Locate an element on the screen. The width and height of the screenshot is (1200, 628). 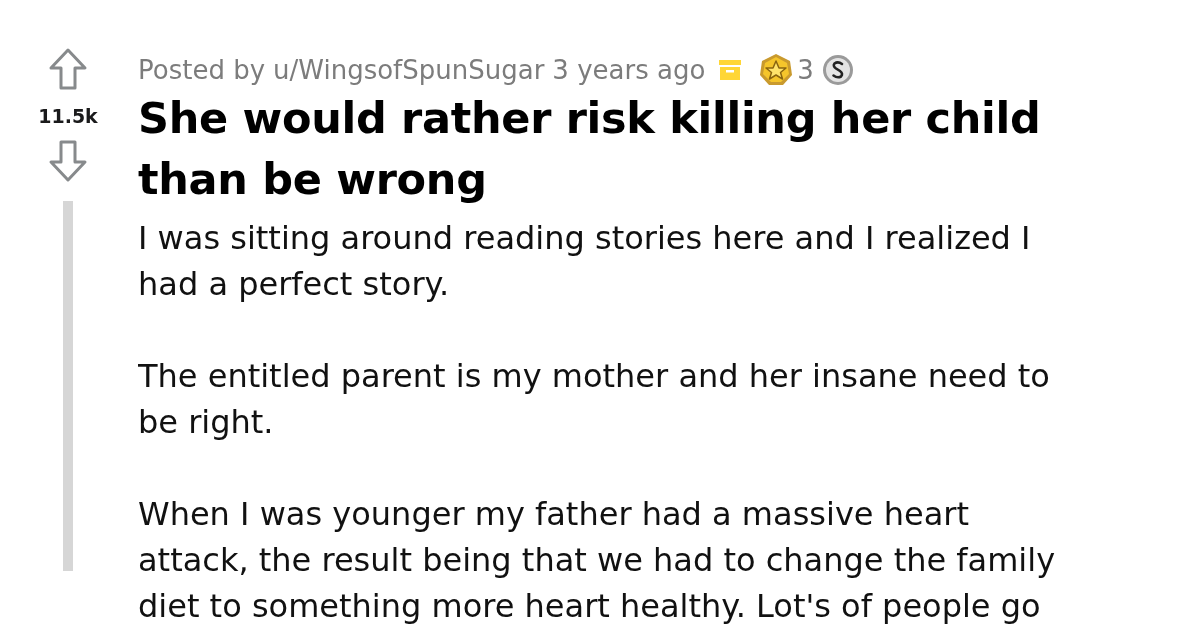
star-medal-icon is located at coordinates (776, 70).